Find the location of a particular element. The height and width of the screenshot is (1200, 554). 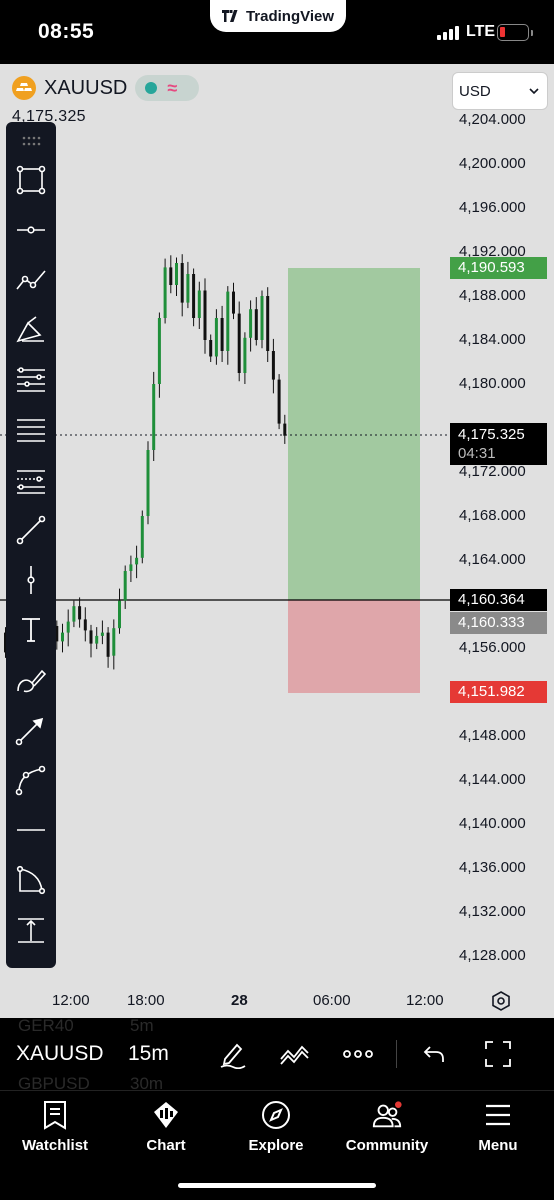

currency-value: USD is located at coordinates (475, 91).